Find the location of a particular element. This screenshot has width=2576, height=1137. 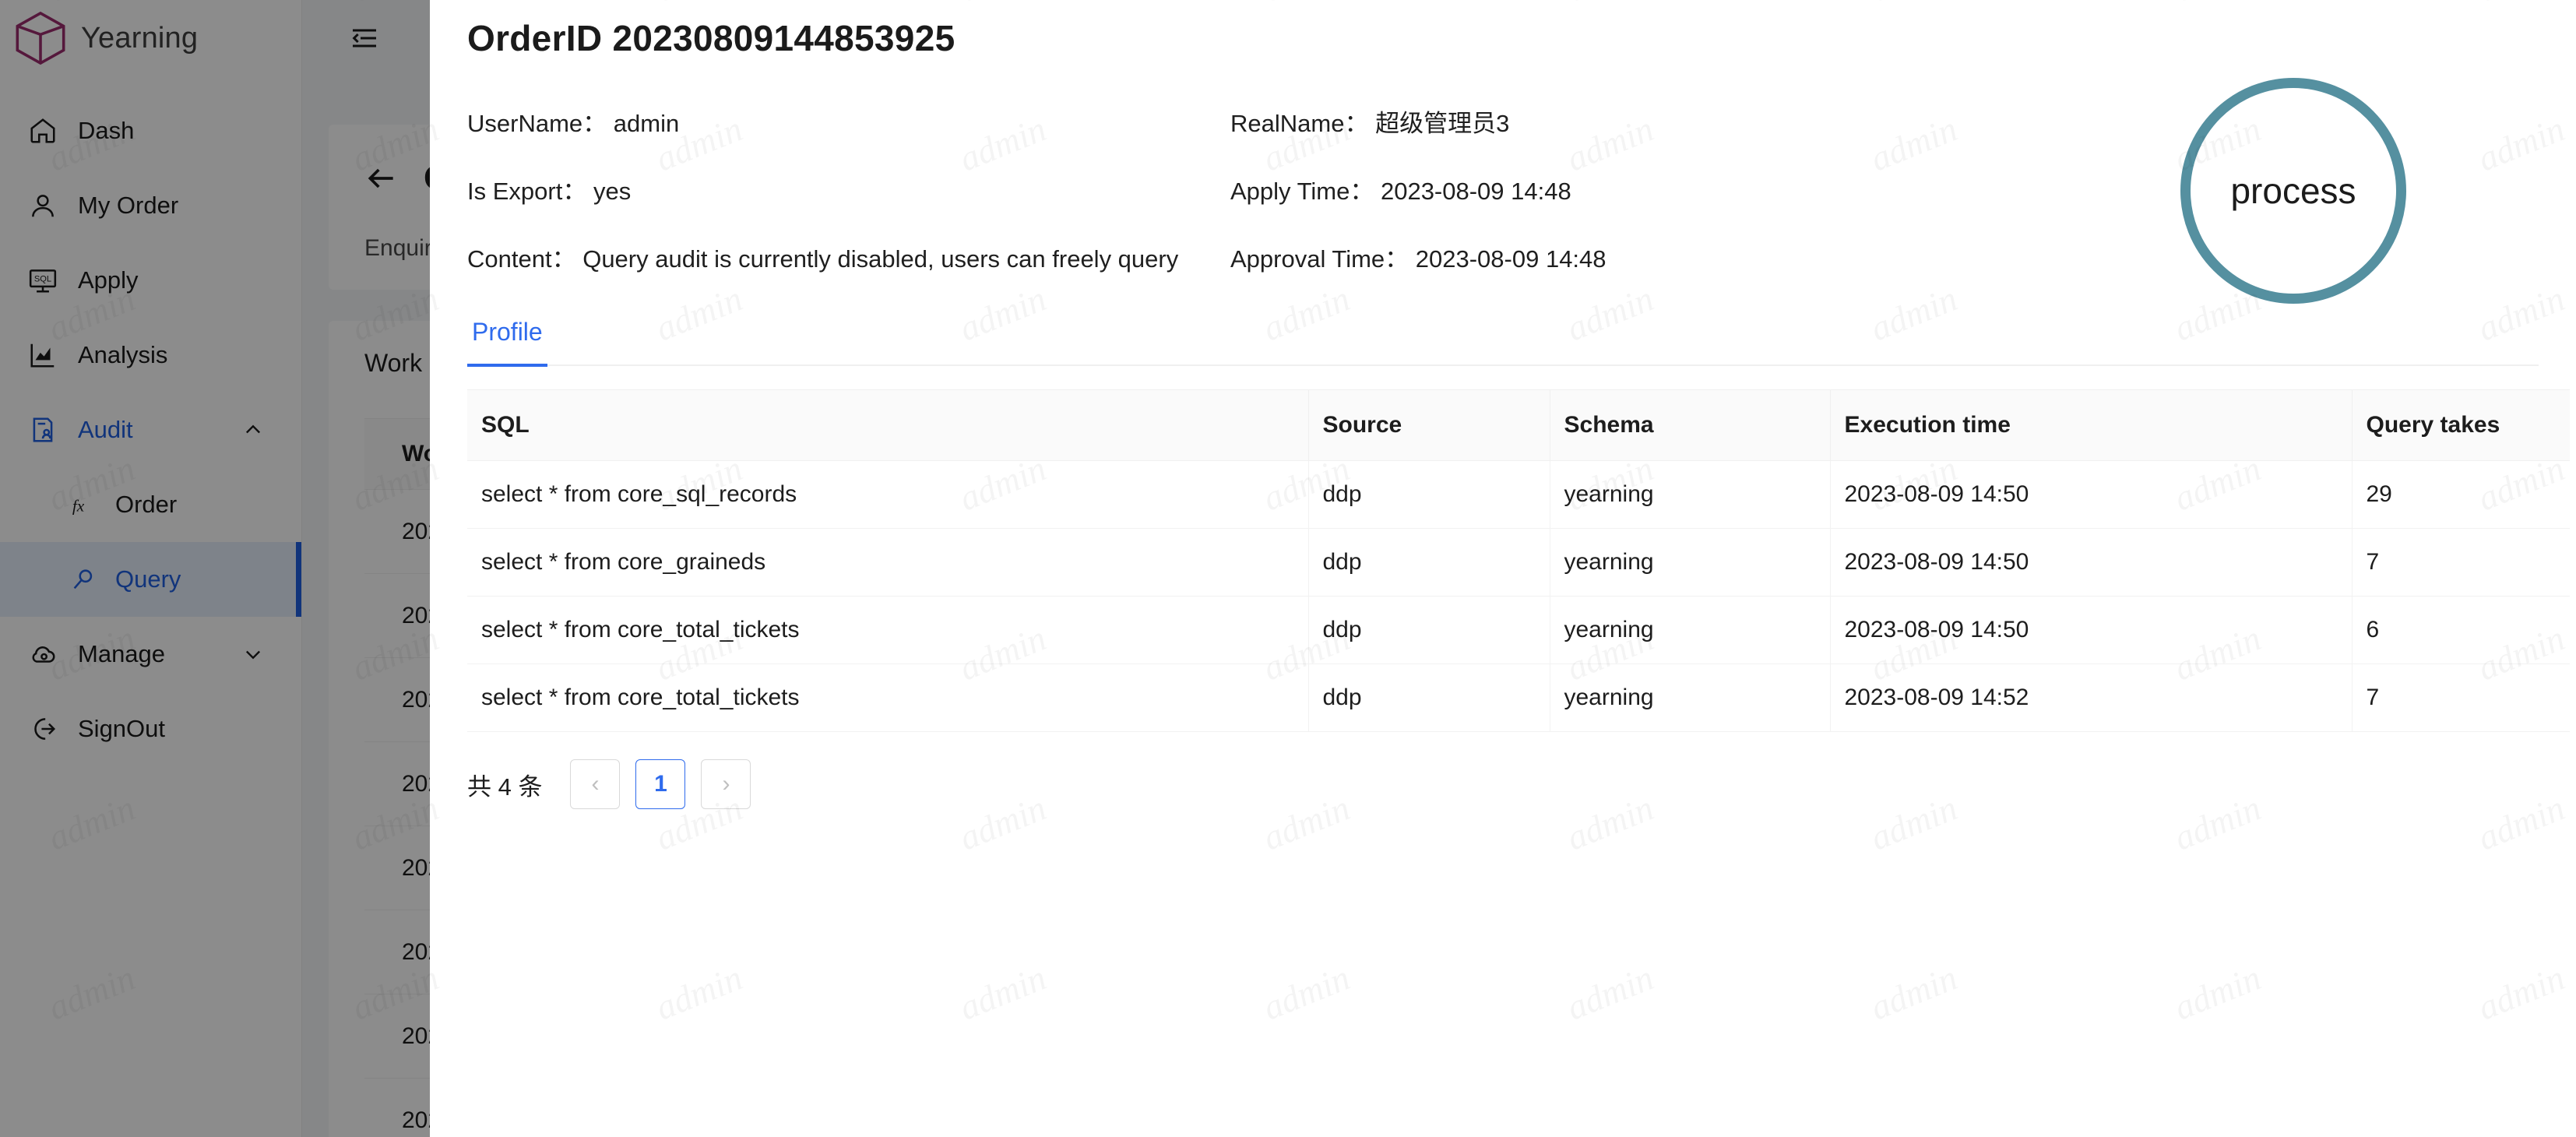

pagination: 共 4 条 ‹ 1 › is located at coordinates (609, 784).